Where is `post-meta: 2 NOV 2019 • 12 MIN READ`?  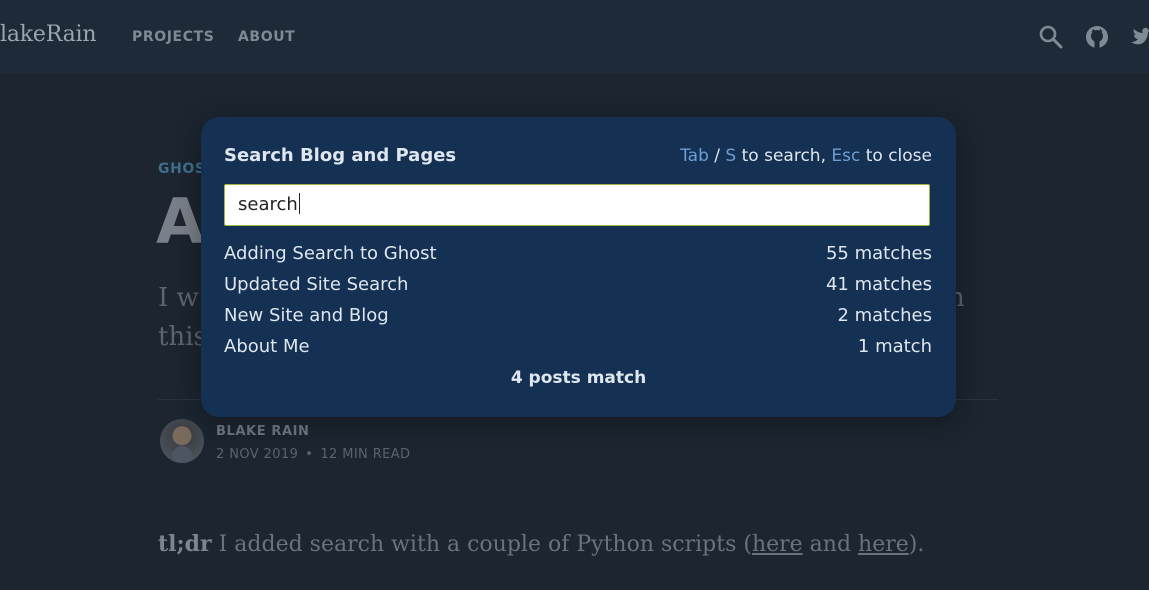 post-meta: 2 NOV 2019 • 12 MIN READ is located at coordinates (313, 454).